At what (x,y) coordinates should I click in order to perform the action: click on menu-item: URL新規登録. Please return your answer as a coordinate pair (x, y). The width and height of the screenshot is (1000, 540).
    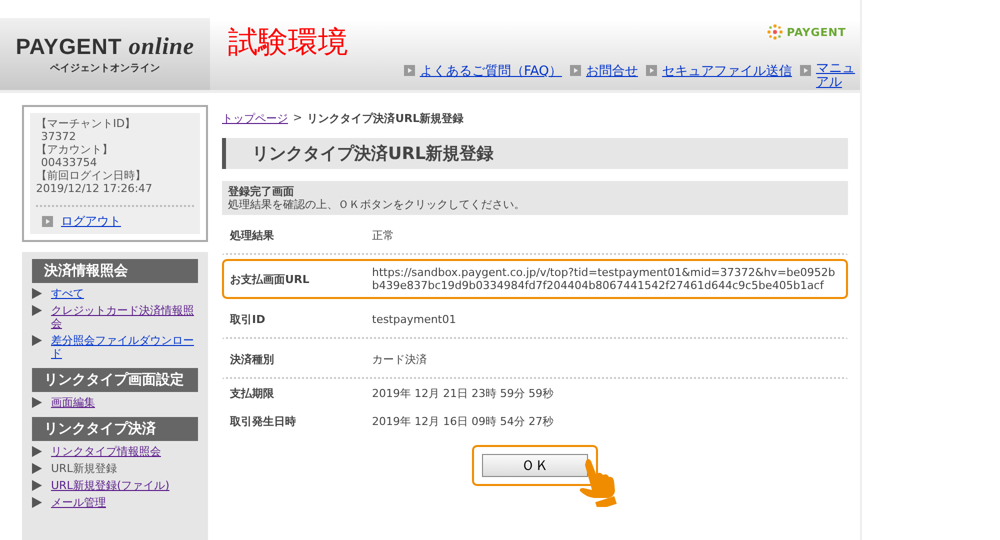
    Looking at the image, I should click on (84, 468).